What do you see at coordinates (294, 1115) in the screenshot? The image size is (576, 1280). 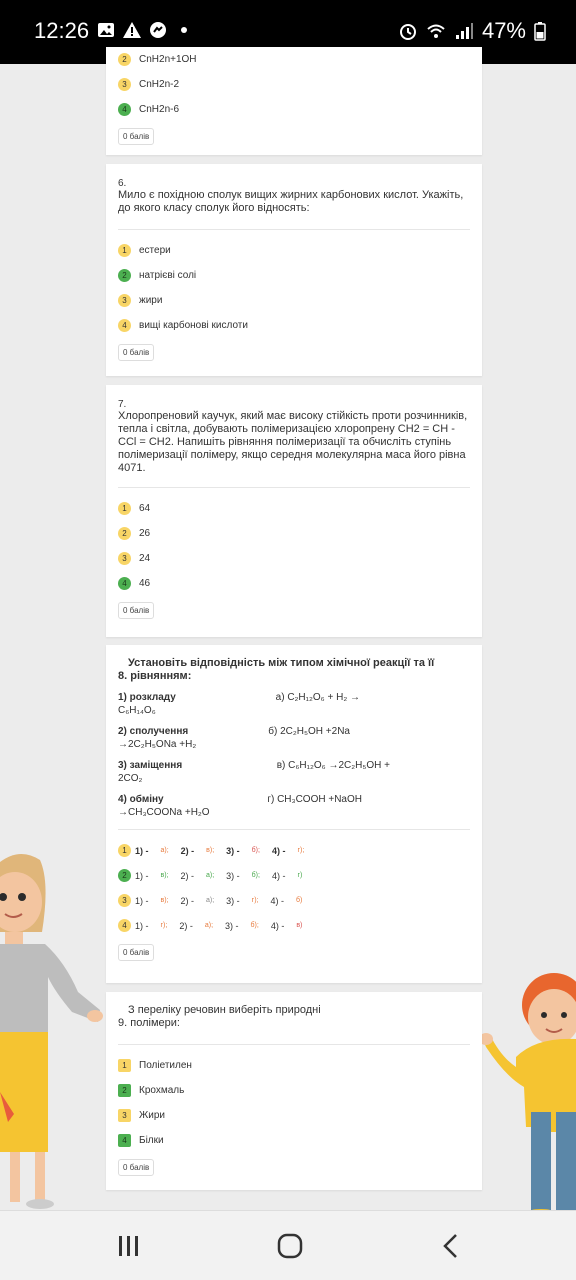 I see `answer-option: 3 Жири` at bounding box center [294, 1115].